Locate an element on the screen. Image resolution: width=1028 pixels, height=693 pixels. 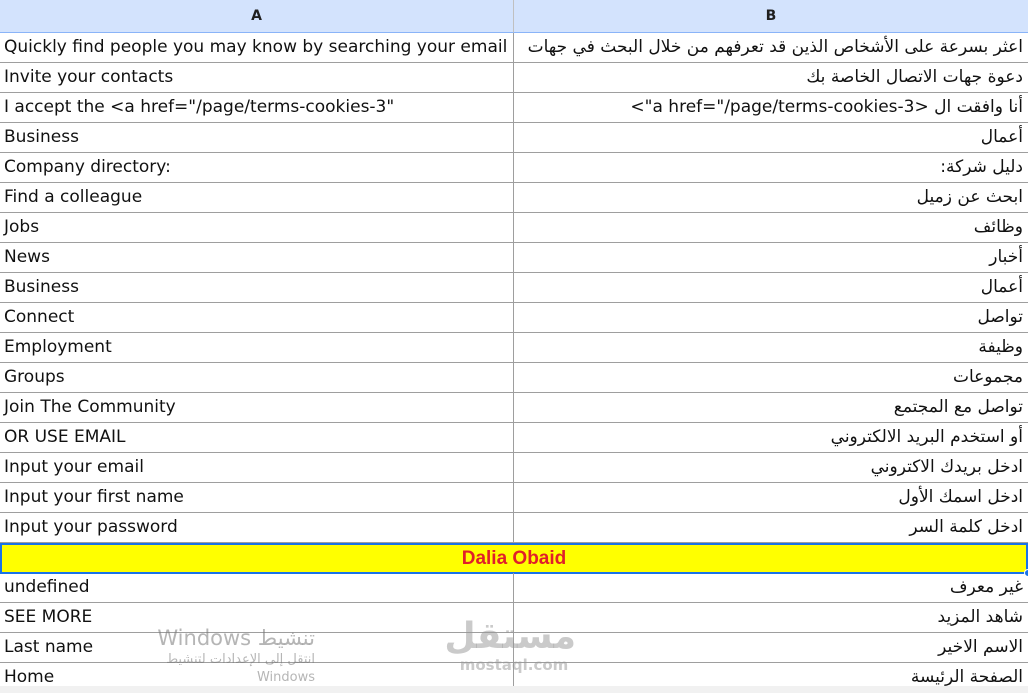
cell-a: undefined is located at coordinates (257, 588).